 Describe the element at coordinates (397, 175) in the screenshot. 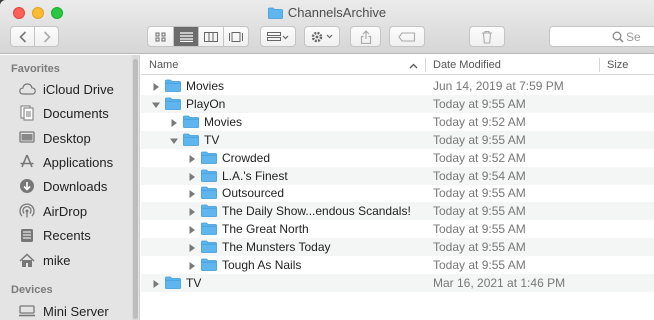

I see `table-row: L.A.'s Finest Today at 9:54 AM` at that location.